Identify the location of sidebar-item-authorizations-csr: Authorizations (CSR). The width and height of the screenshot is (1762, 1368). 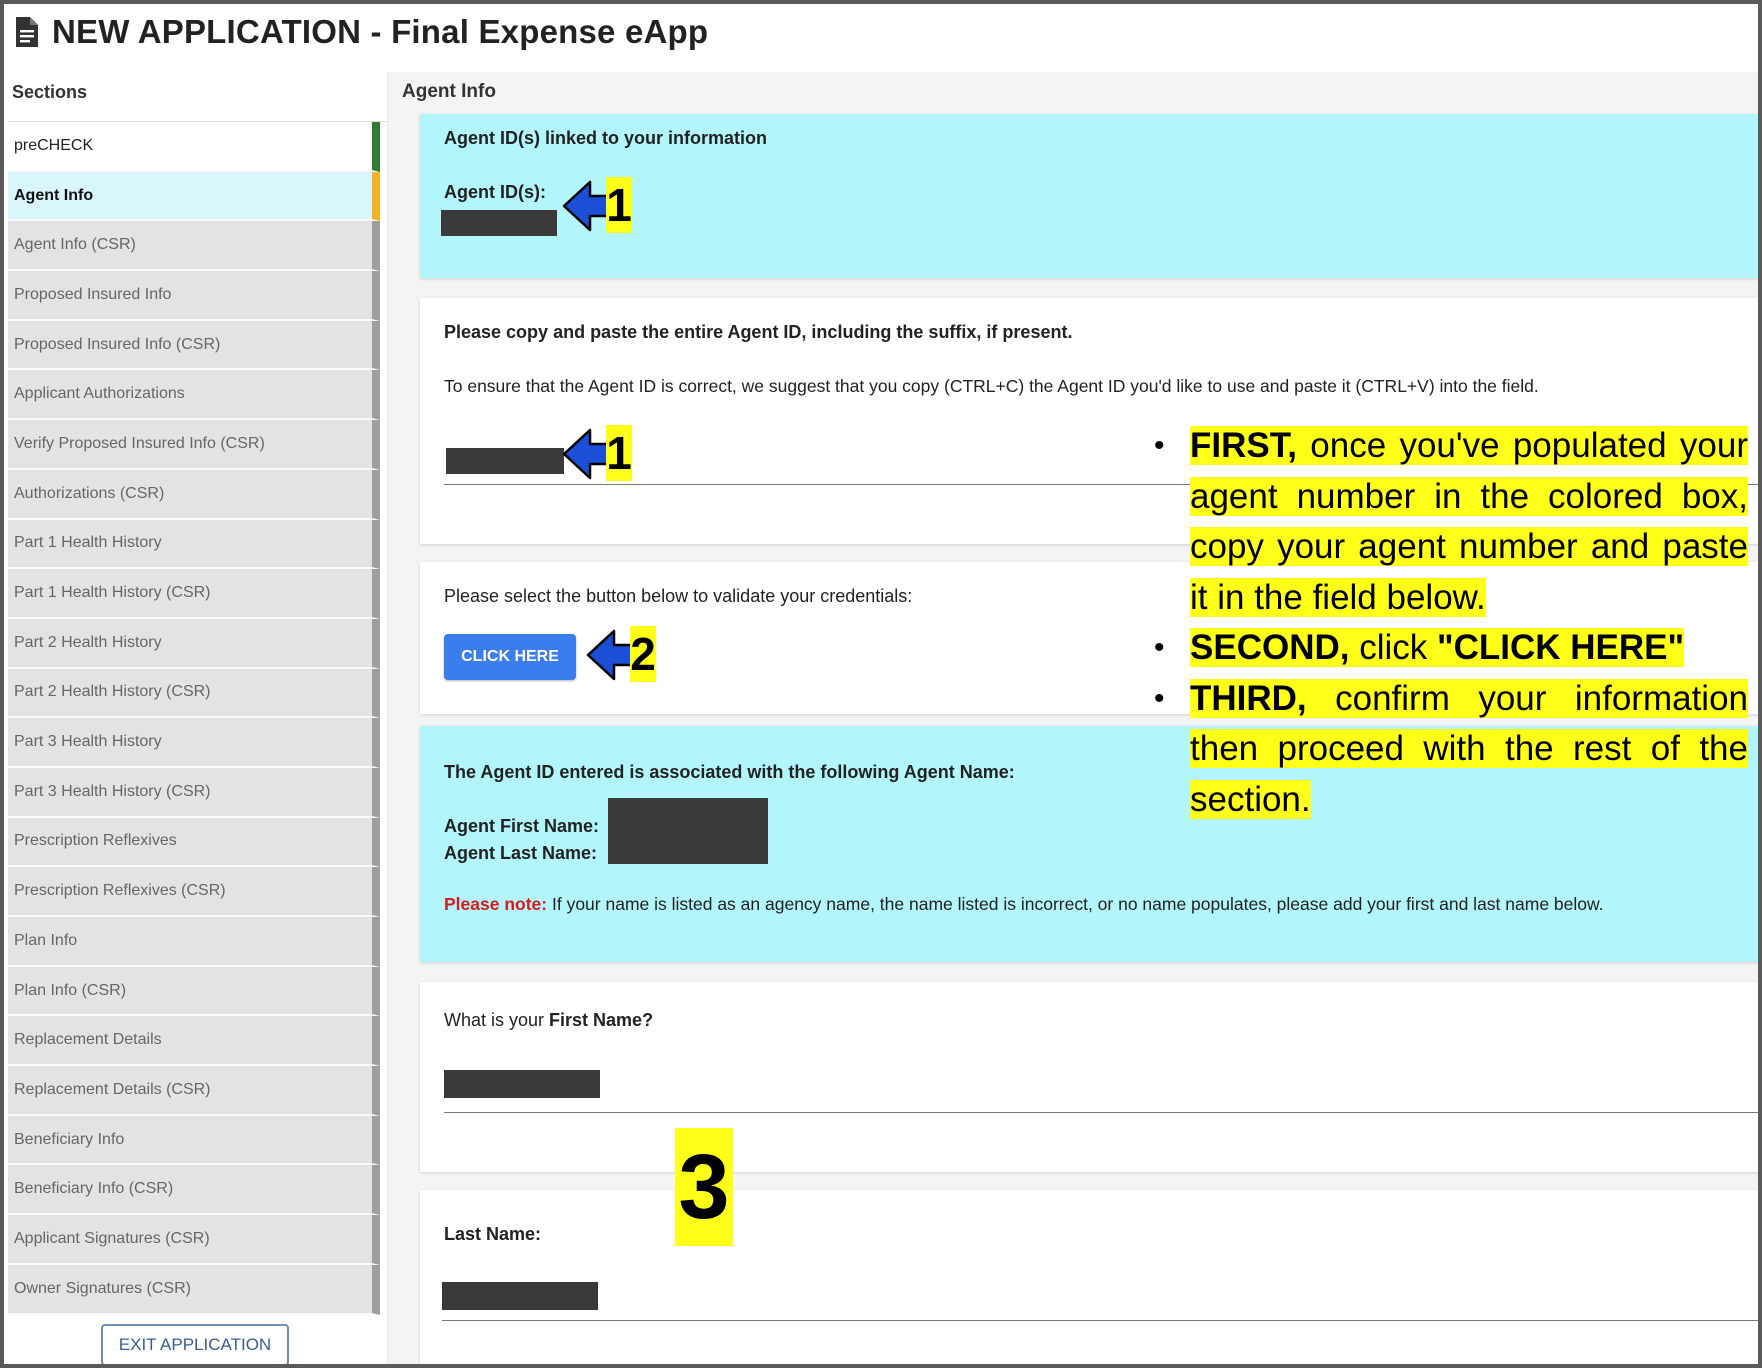
(194, 494).